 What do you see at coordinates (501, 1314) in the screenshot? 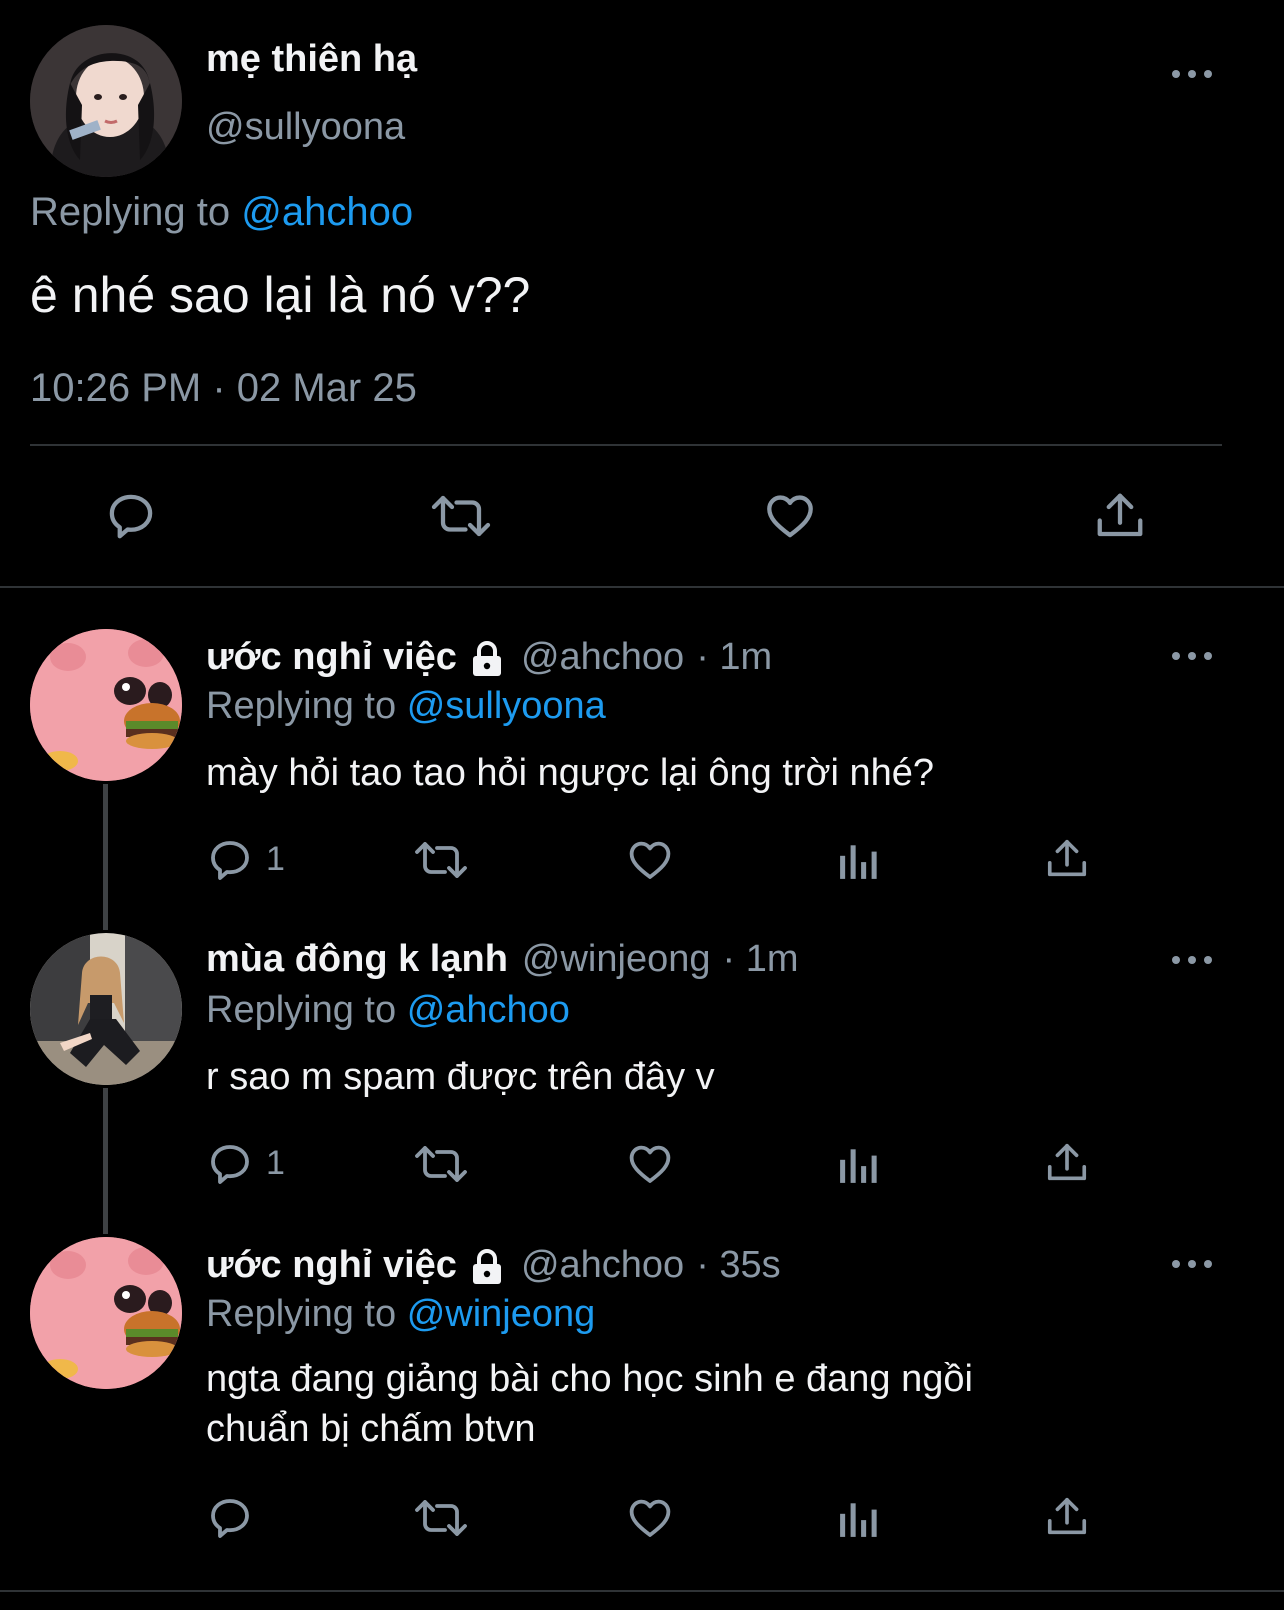
I see `replying-to-link: @winjeong` at bounding box center [501, 1314].